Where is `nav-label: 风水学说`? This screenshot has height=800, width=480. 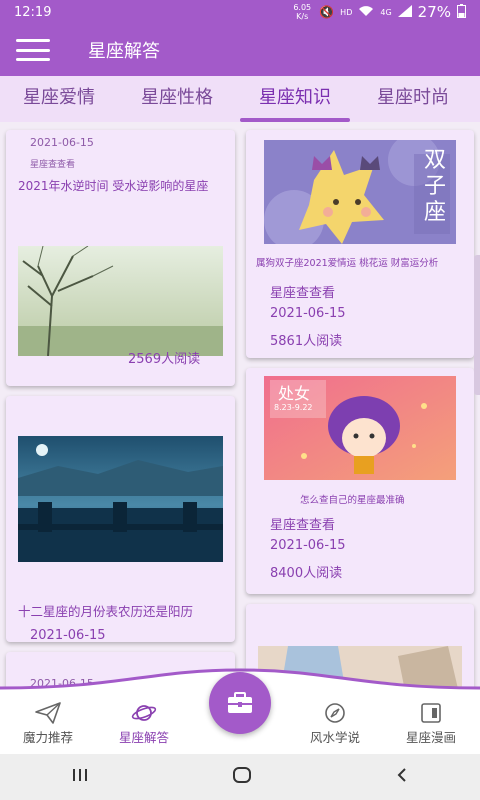
nav-label: 风水学说 is located at coordinates (334, 737).